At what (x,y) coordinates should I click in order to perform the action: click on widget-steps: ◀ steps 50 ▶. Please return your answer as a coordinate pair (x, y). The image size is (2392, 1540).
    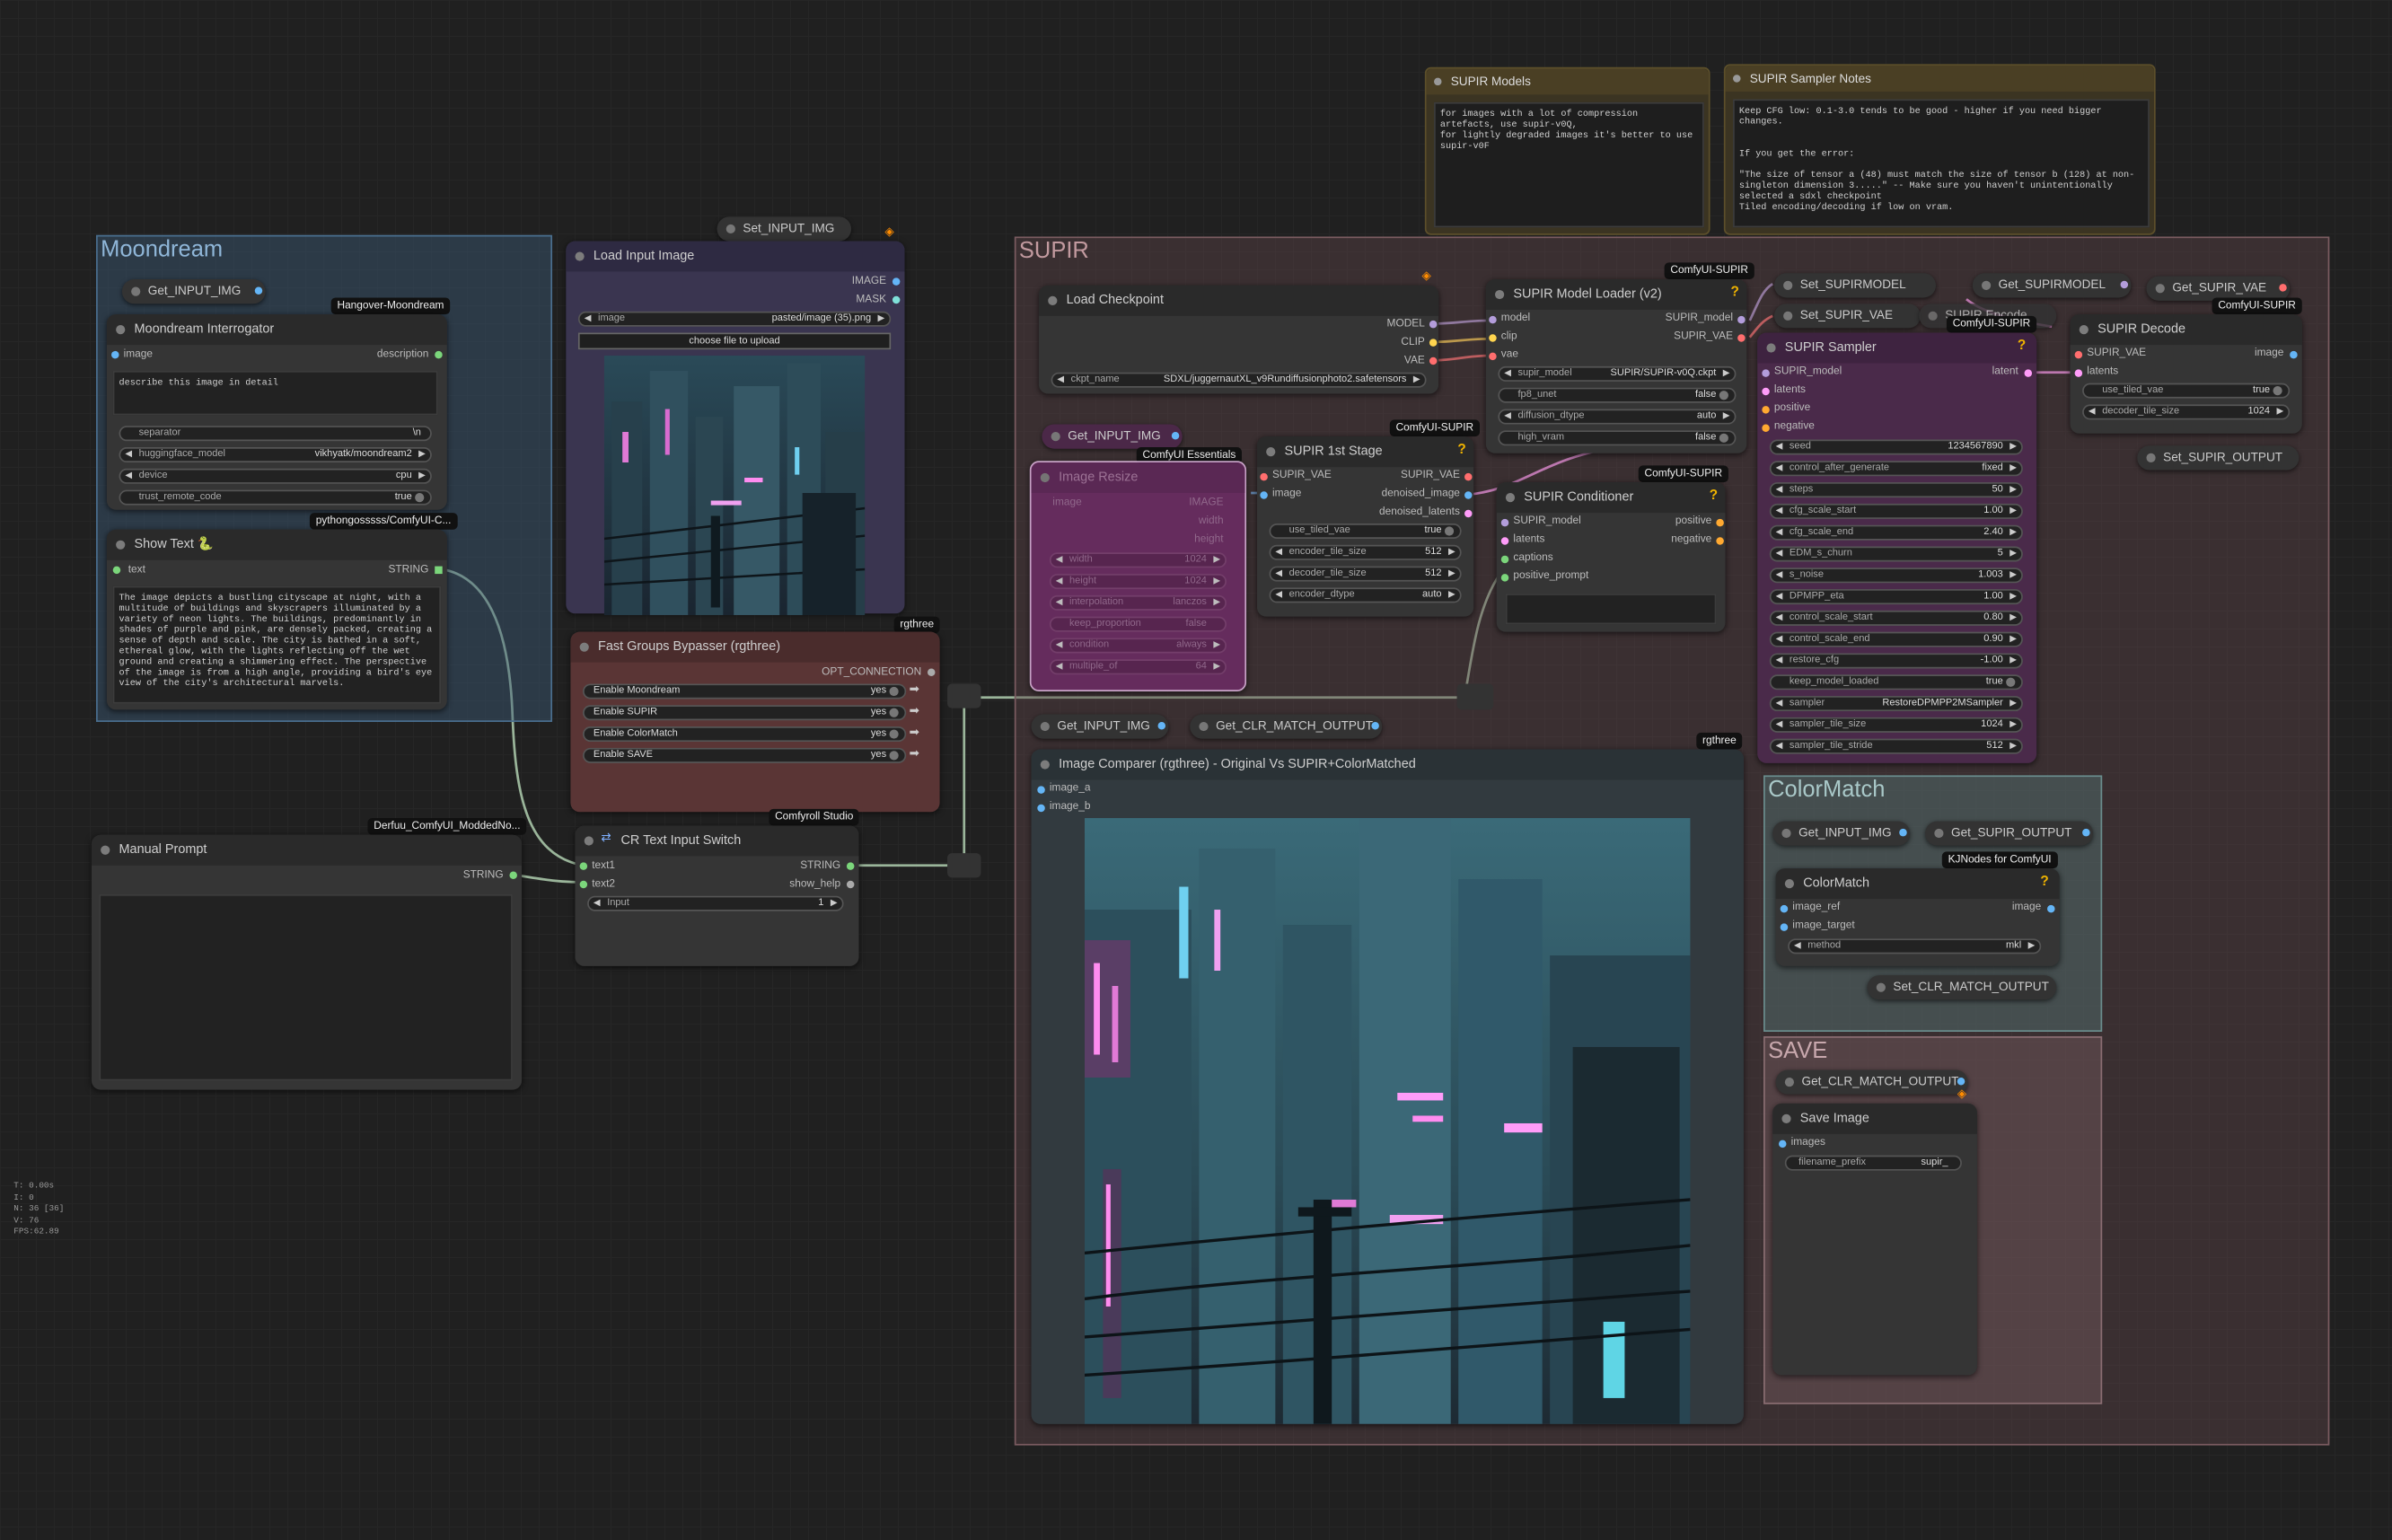
    Looking at the image, I should click on (1896, 490).